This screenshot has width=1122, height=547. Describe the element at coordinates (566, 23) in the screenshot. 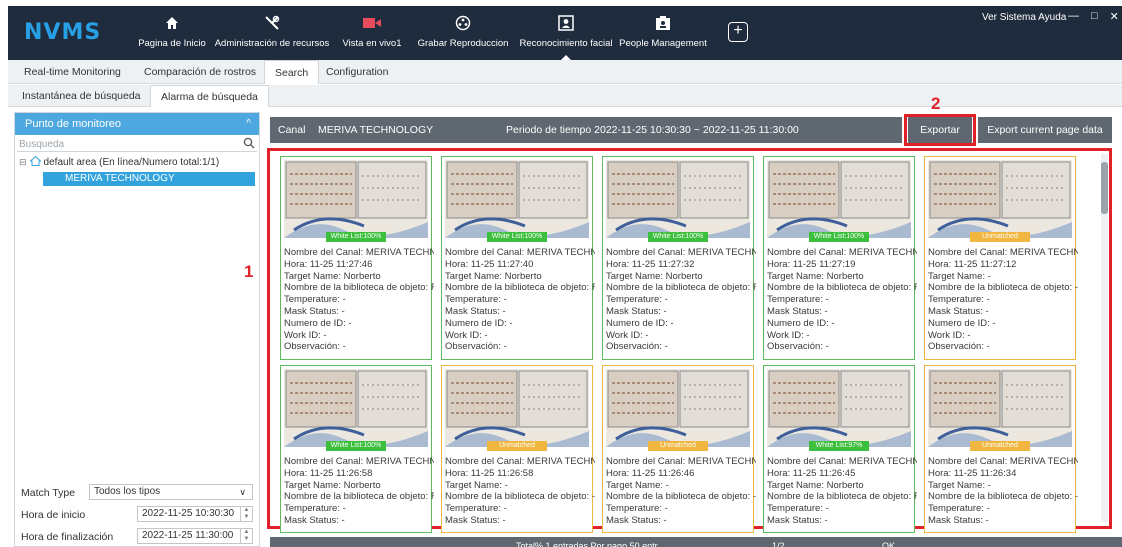

I see `face-scan-icon` at that location.